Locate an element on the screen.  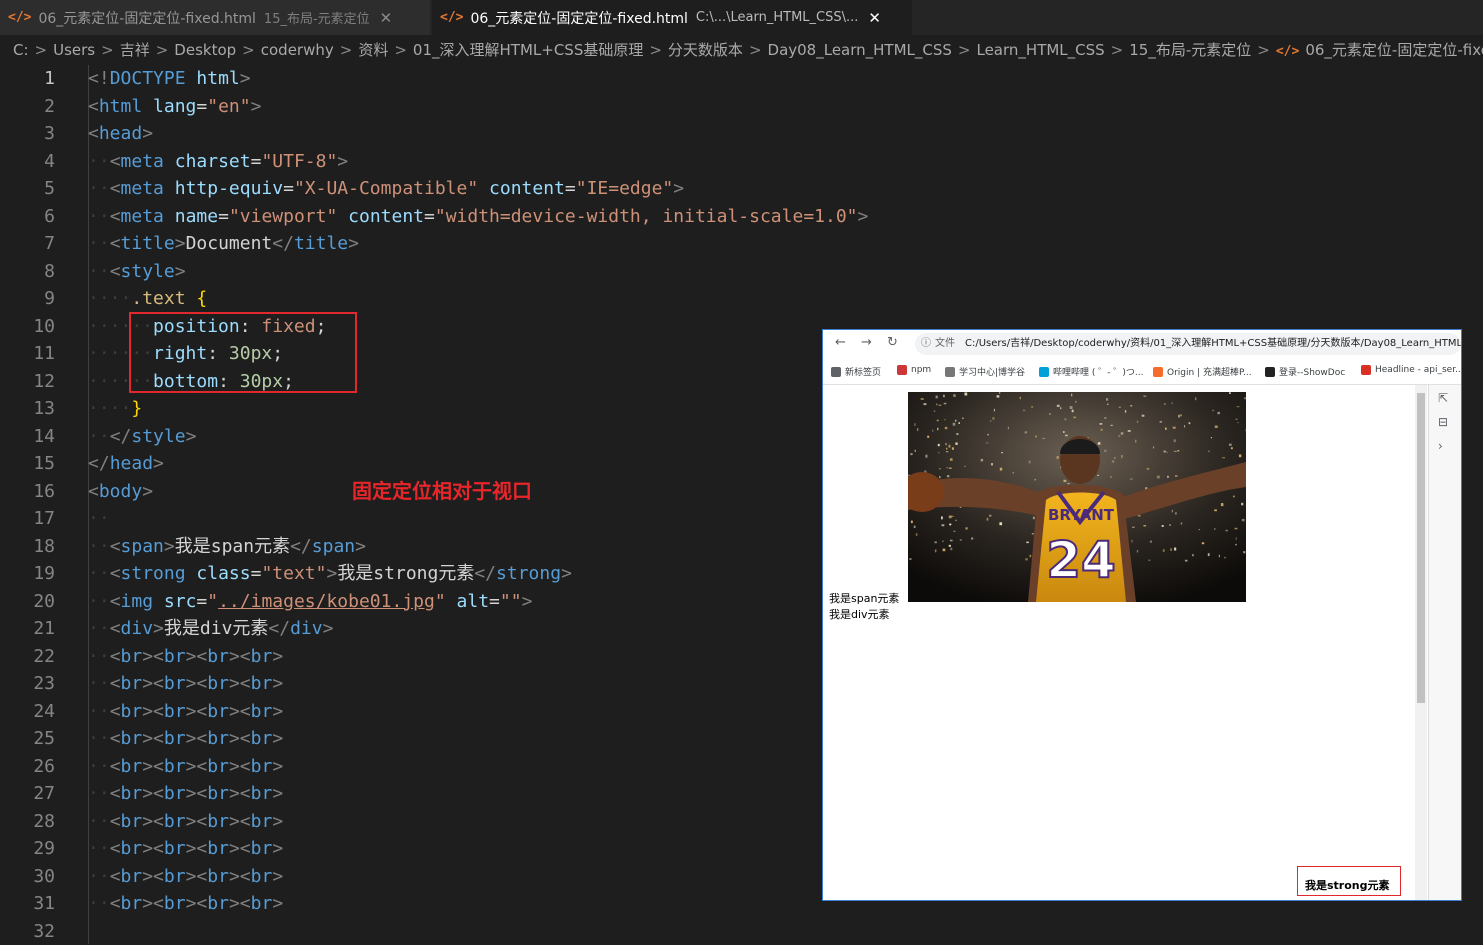
reload-icon: ↻ is located at coordinates (892, 342).